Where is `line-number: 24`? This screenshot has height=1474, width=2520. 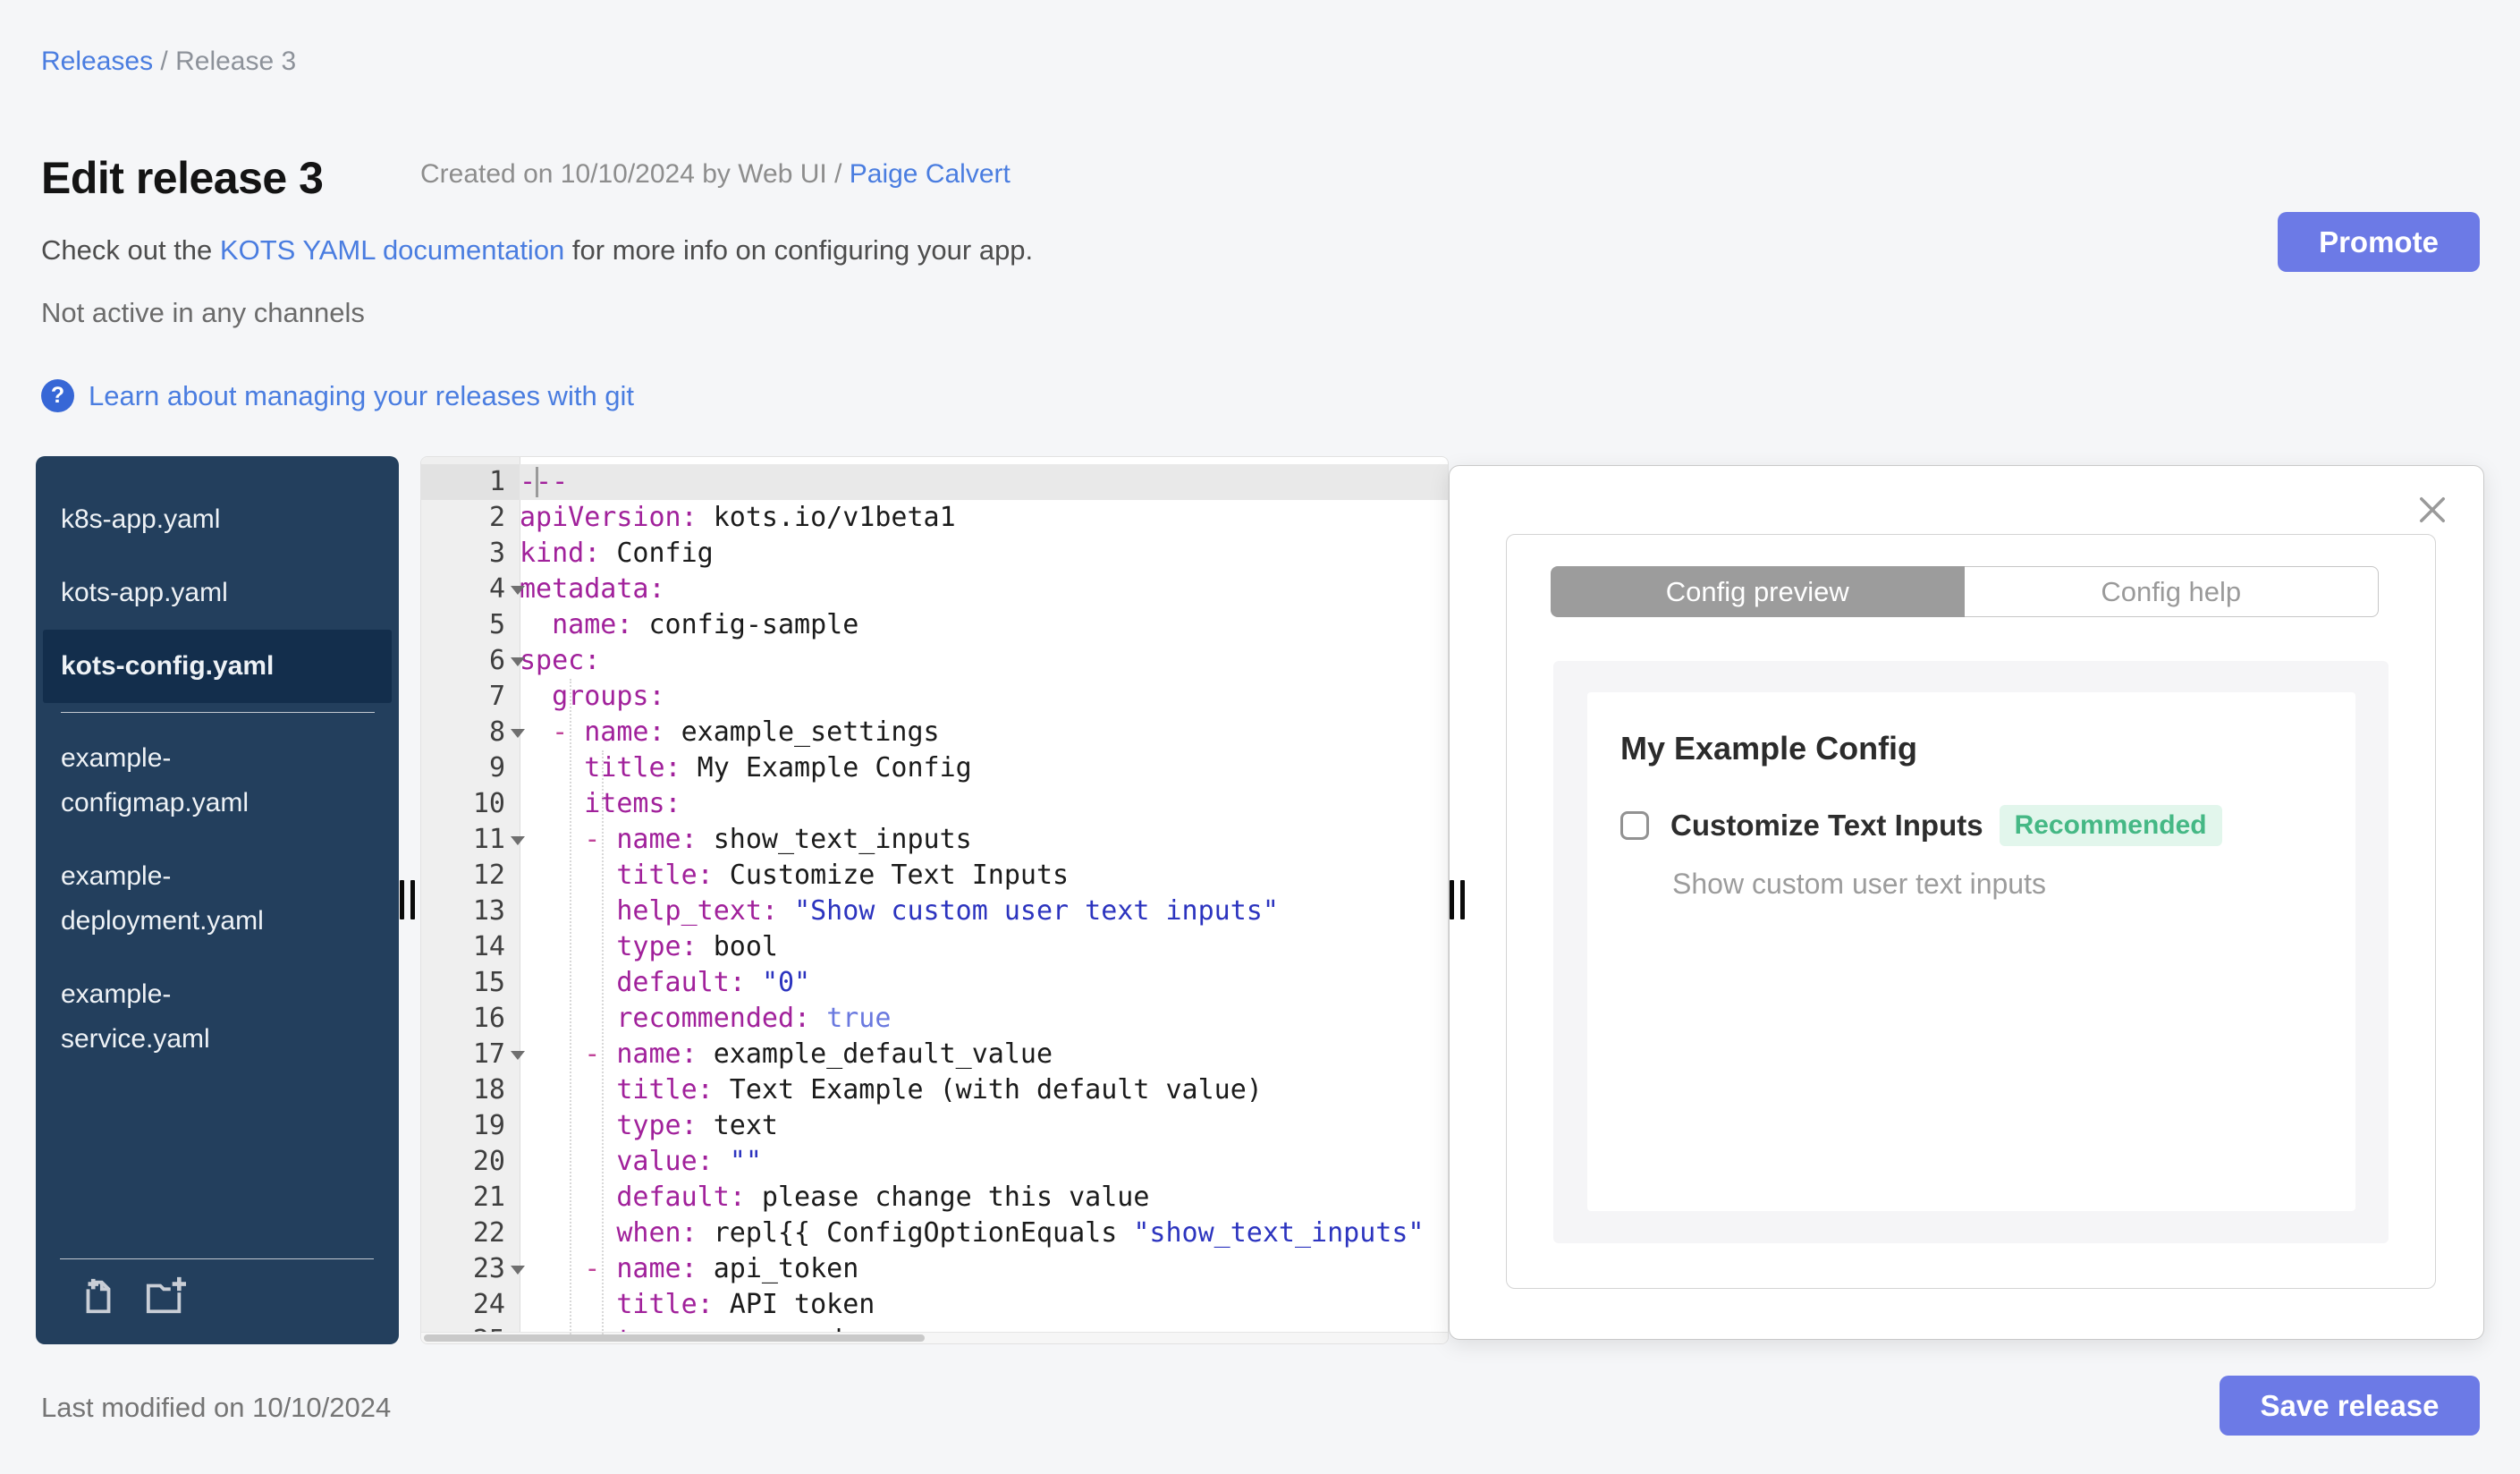
line-number: 24 is located at coordinates (488, 1304).